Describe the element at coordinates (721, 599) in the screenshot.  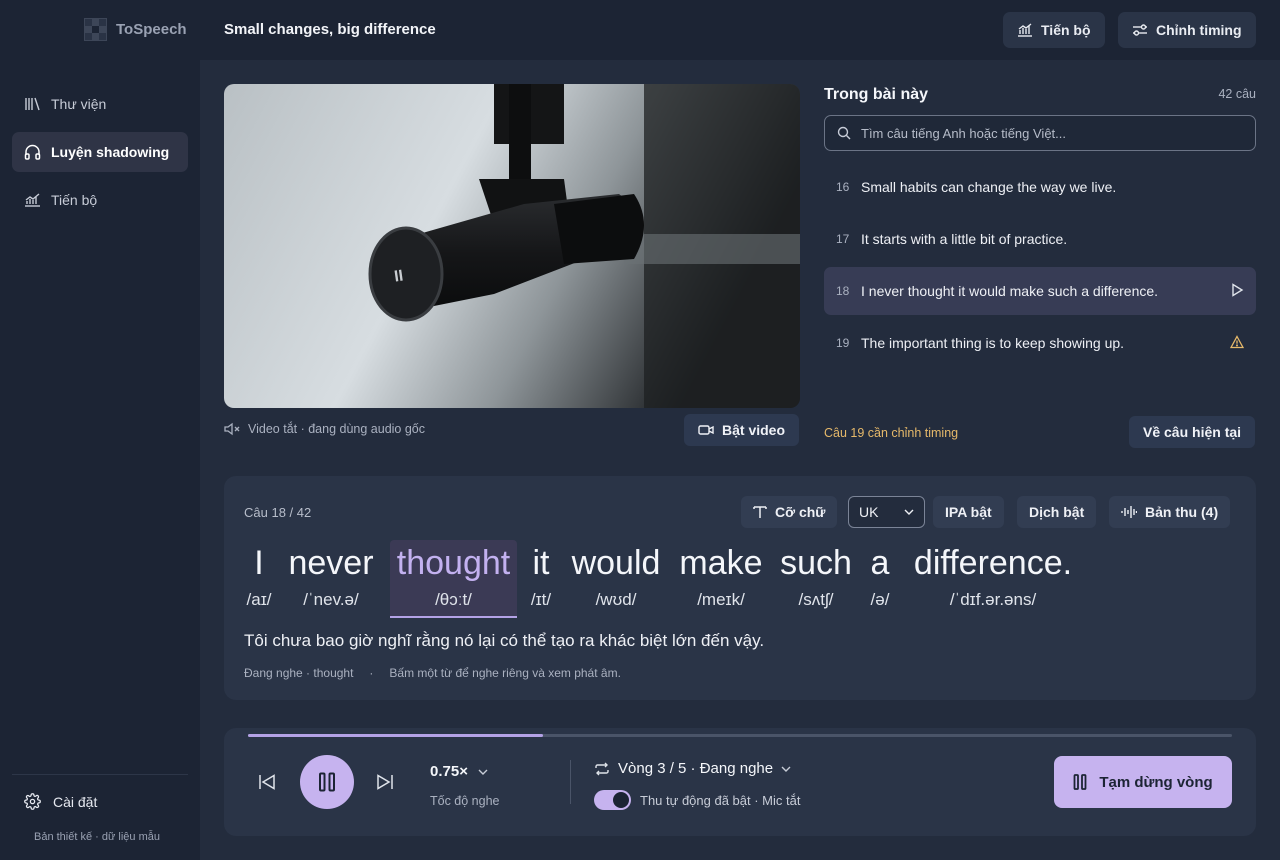
I see `word-ipa: /meɪk/` at that location.